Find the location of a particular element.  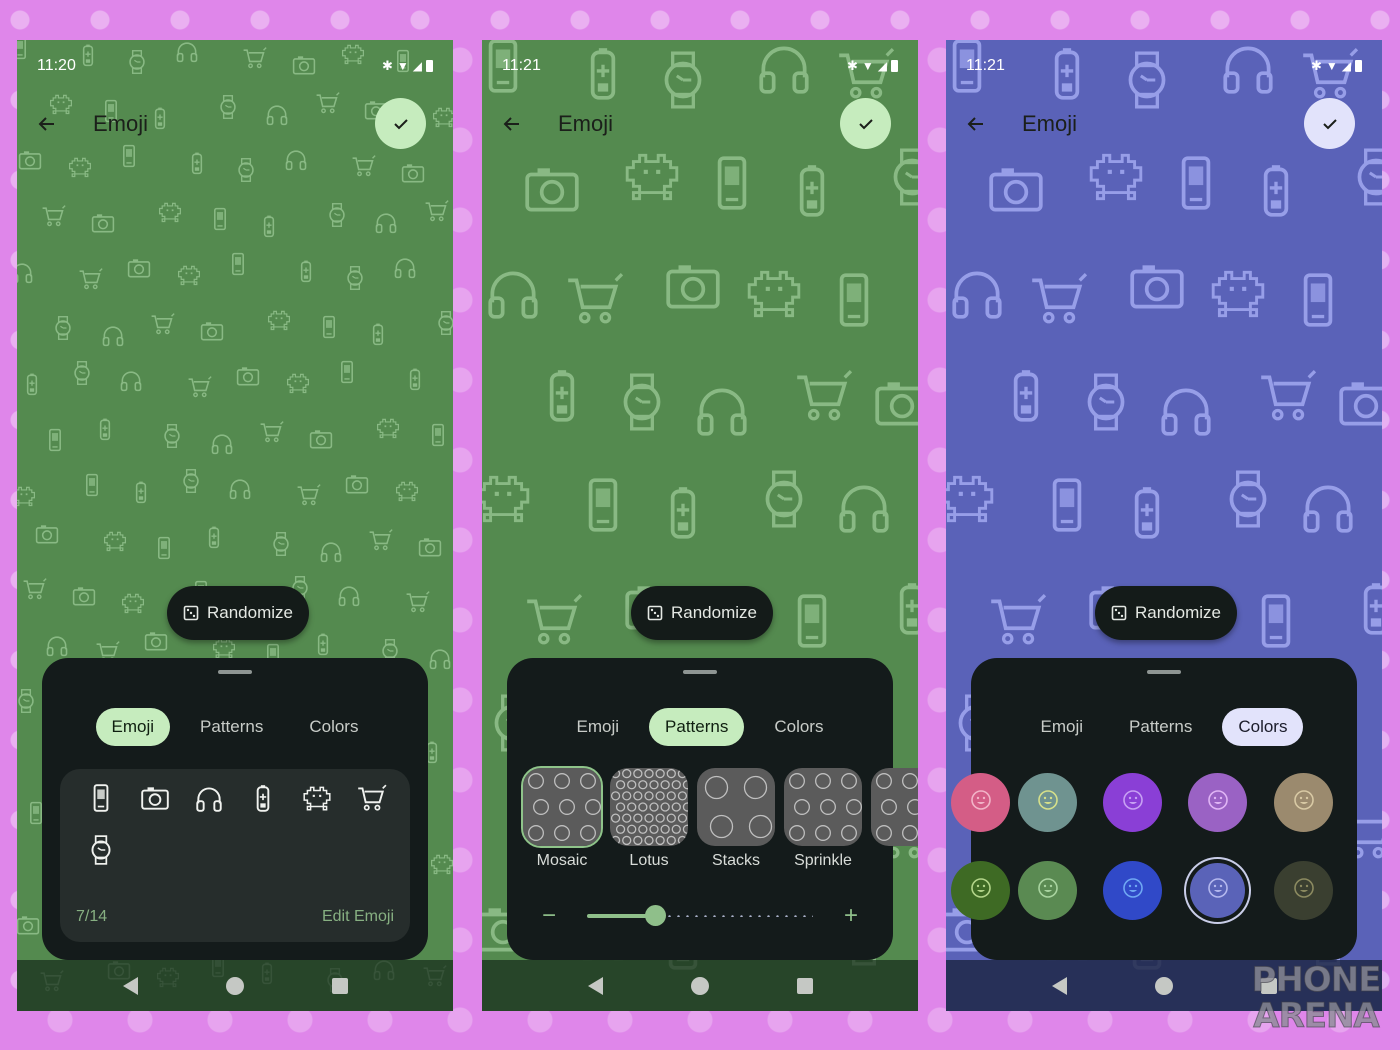

headphones-icon is located at coordinates (209, 800).